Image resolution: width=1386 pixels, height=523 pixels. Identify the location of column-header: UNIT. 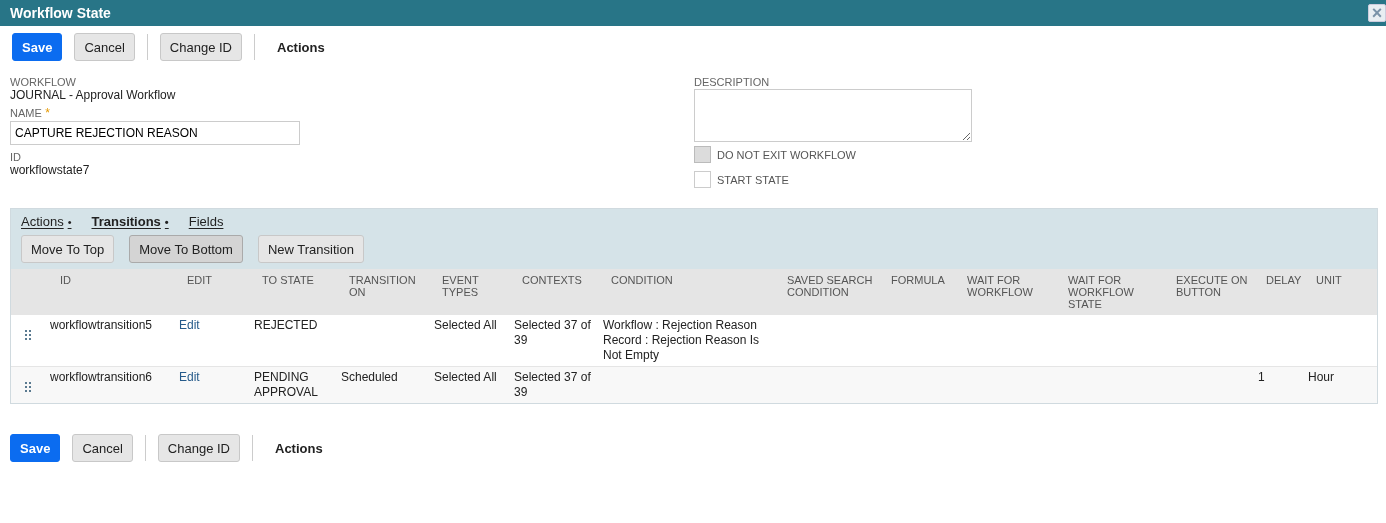
(1329, 280).